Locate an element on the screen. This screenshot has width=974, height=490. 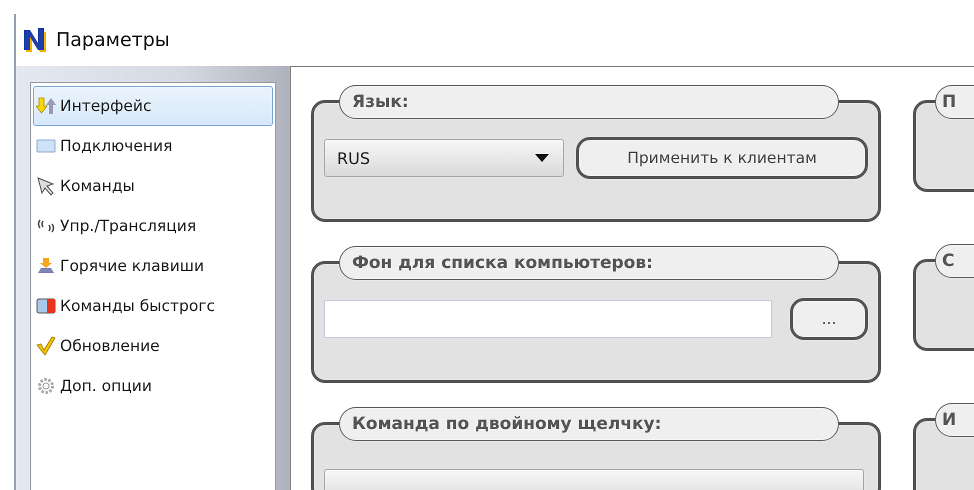
sidebar-item: Обновление is located at coordinates (153, 346).